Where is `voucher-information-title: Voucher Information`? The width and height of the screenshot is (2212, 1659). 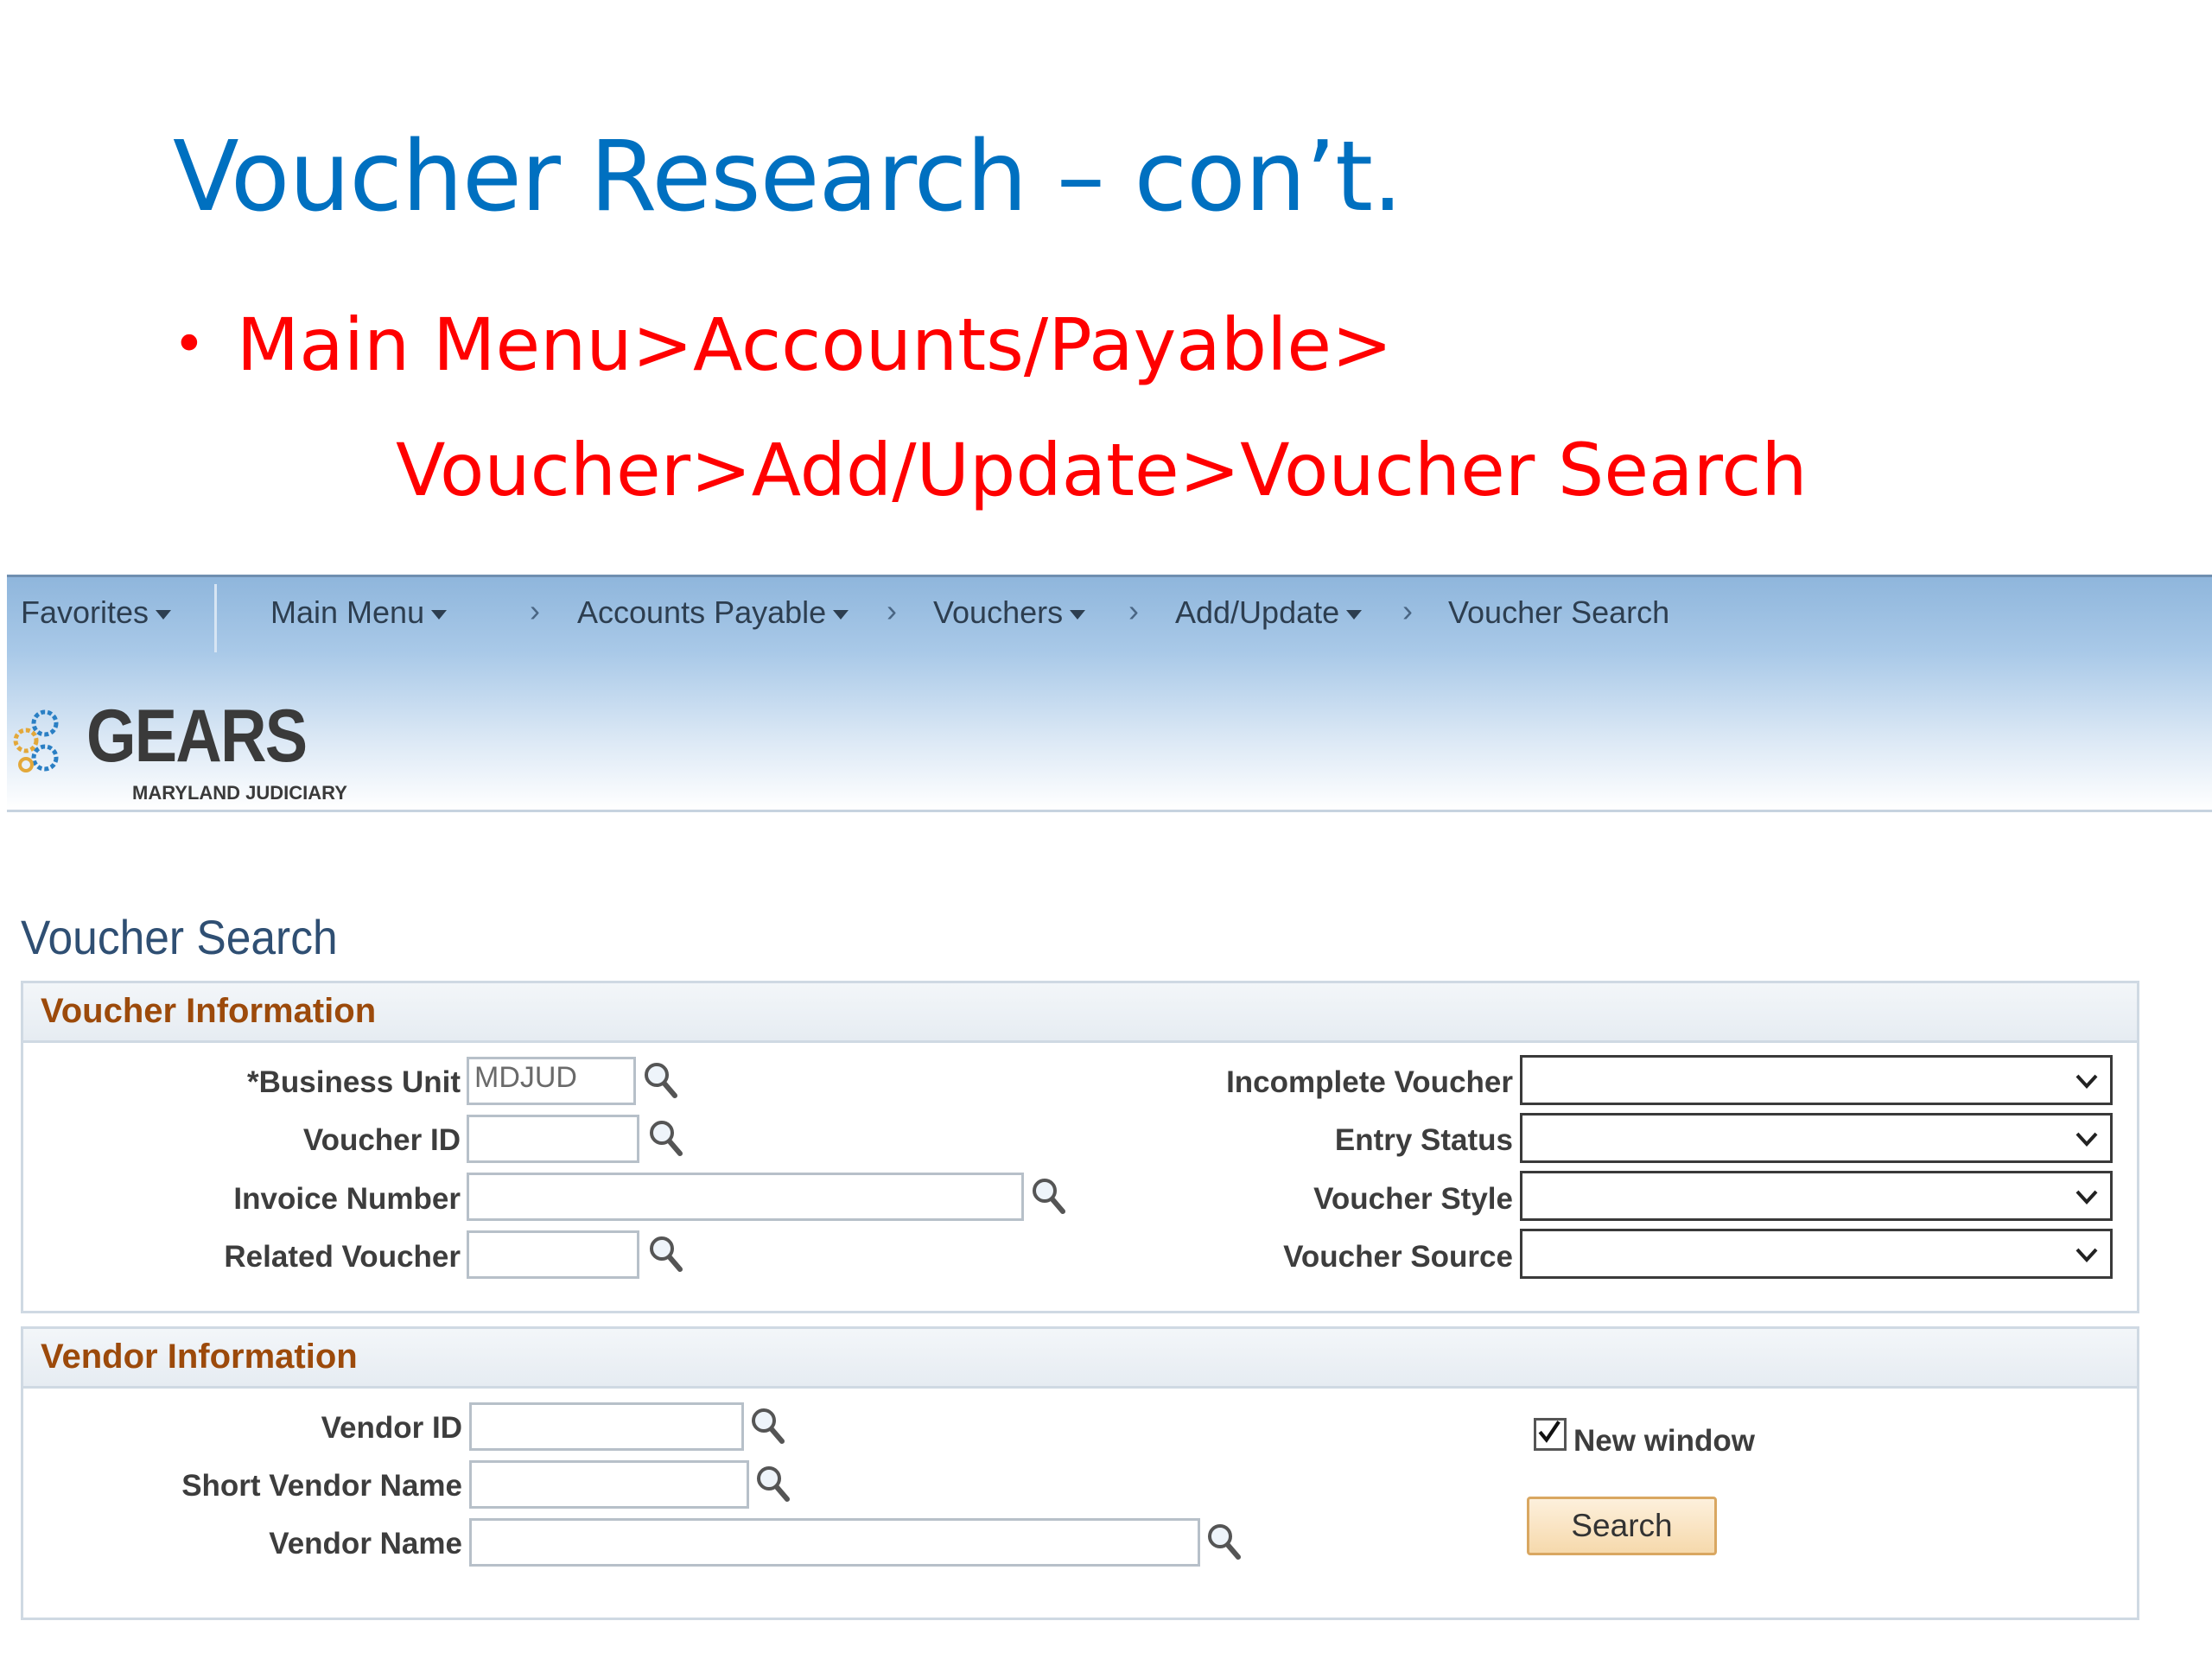 voucher-information-title: Voucher Information is located at coordinates (209, 1011).